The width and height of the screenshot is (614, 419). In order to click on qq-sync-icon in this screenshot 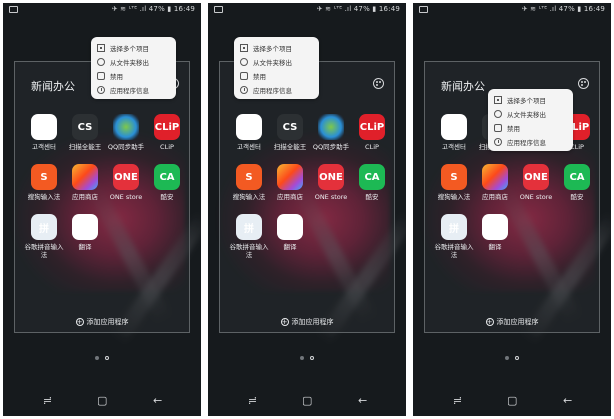, I will do `click(126, 127)`.